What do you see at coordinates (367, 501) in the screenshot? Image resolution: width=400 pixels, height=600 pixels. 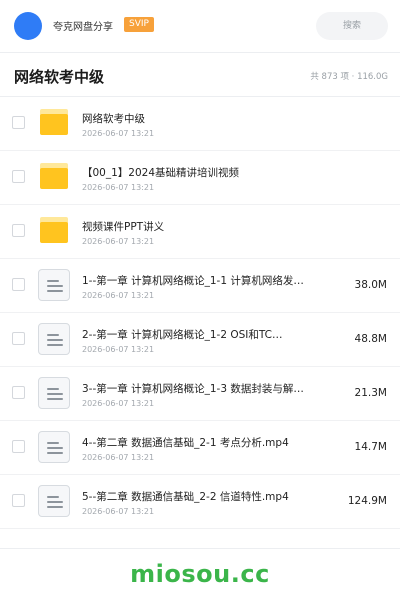 I see `item-size: 124.9M` at bounding box center [367, 501].